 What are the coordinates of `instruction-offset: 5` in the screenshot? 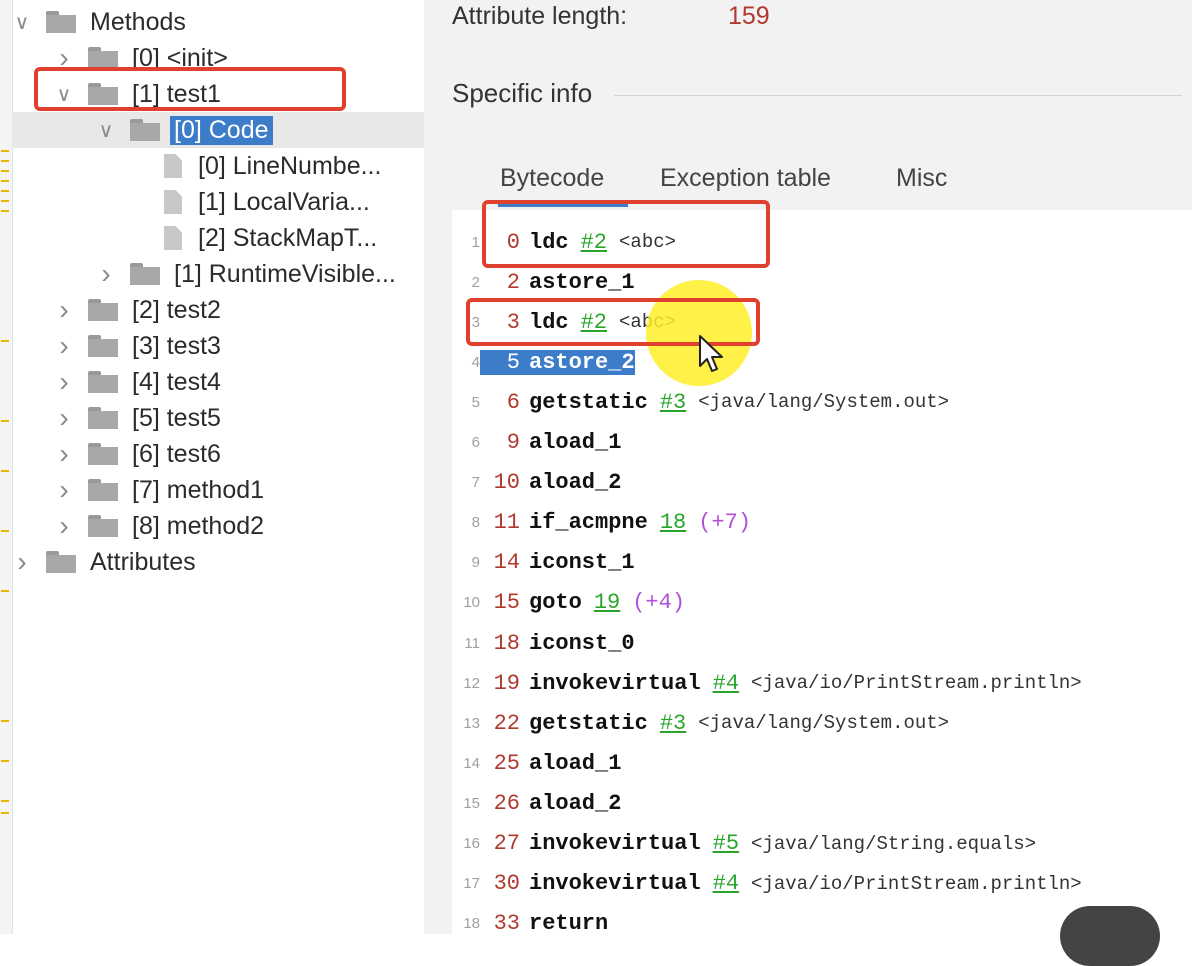 It's located at (504, 362).